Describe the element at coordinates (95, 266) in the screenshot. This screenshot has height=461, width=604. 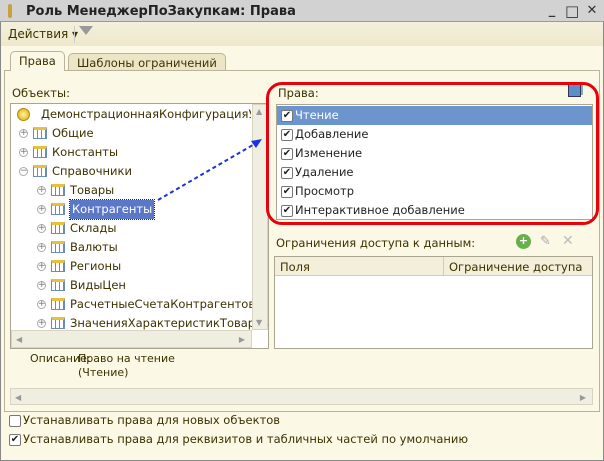
I see `tree-item: Регионы` at that location.